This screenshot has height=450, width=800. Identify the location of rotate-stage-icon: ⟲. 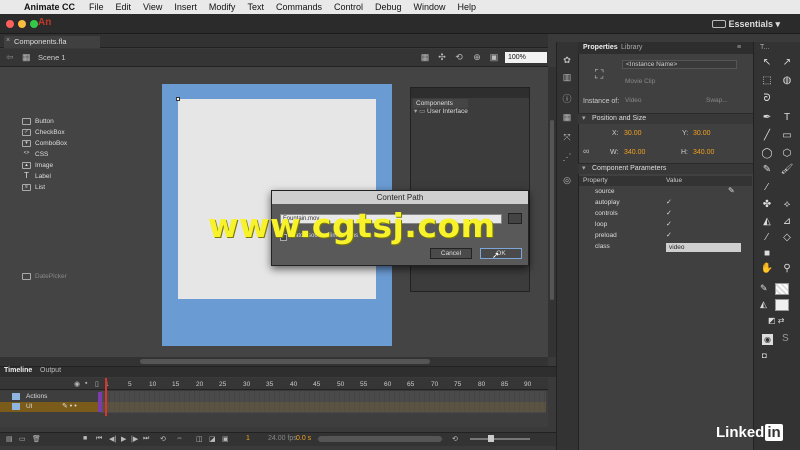
(459, 57).